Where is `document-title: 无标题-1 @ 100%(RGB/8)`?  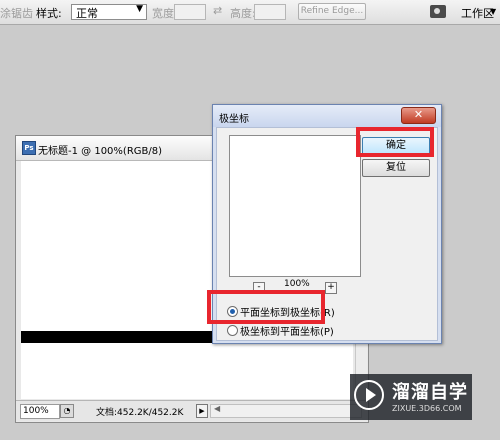 document-title: 无标题-1 @ 100%(RGB/8) is located at coordinates (100, 151).